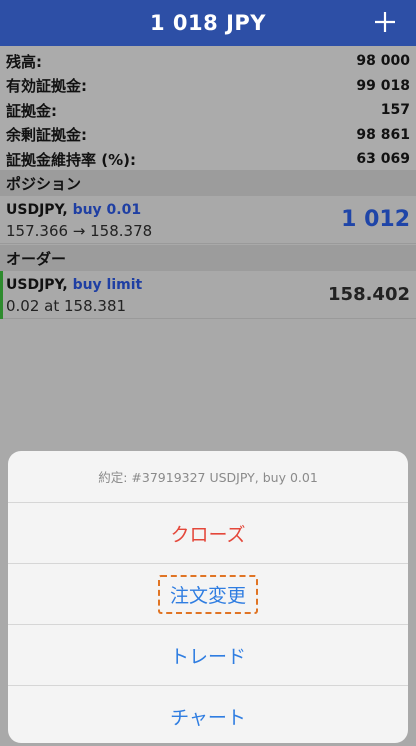 This screenshot has height=746, width=416. I want to click on header-bar: 1 018 JPY, so click(208, 23).